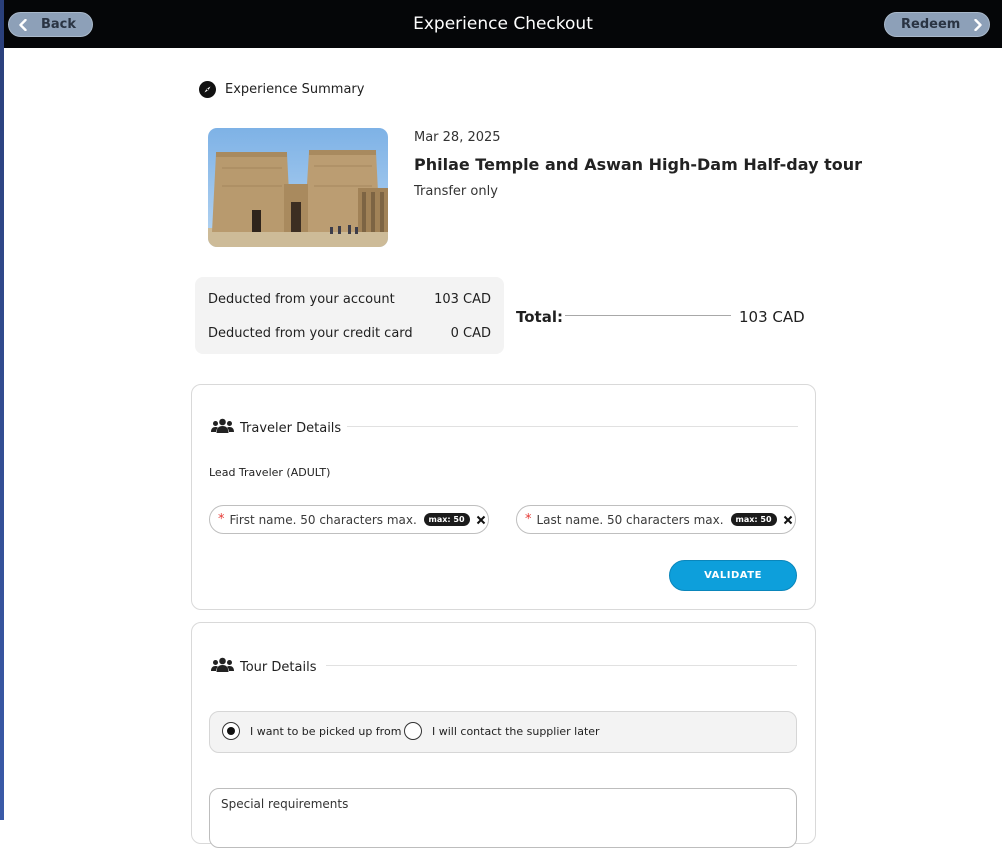 The width and height of the screenshot is (1002, 848). What do you see at coordinates (207, 89) in the screenshot?
I see `compass-icon` at bounding box center [207, 89].